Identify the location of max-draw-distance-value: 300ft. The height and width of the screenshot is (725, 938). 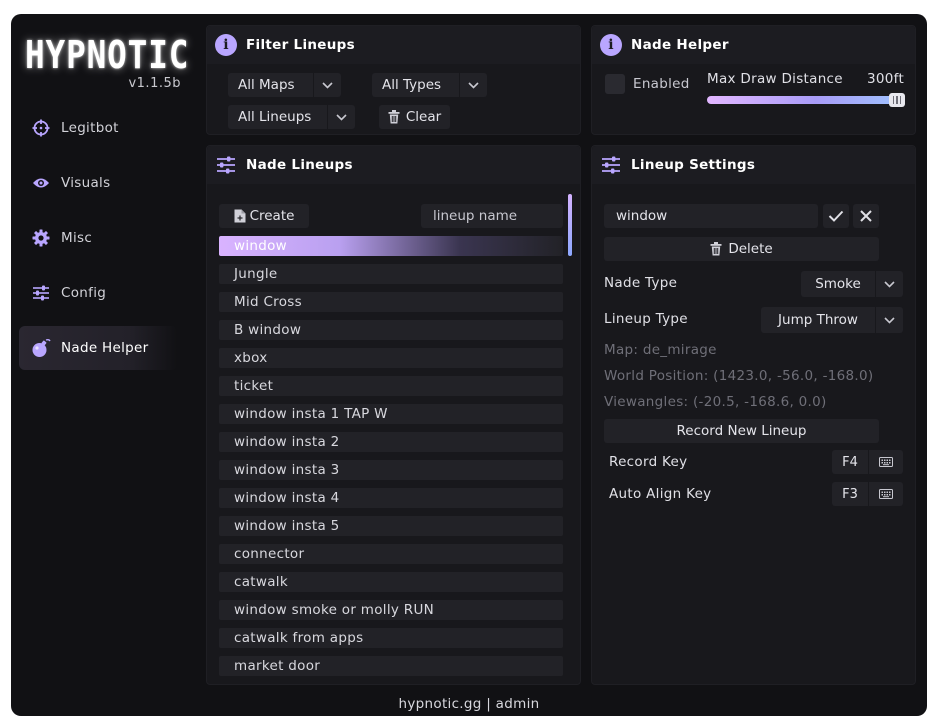
(886, 79).